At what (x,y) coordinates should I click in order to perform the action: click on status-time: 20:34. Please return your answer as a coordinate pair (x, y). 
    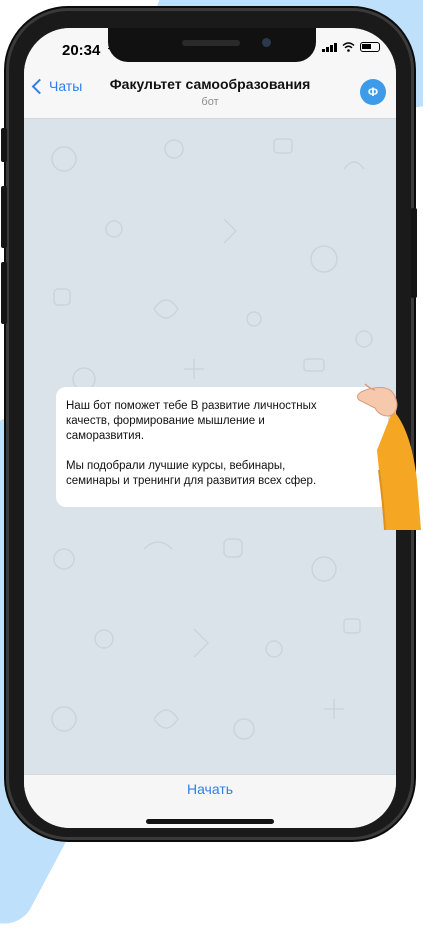
    Looking at the image, I should click on (81, 50).